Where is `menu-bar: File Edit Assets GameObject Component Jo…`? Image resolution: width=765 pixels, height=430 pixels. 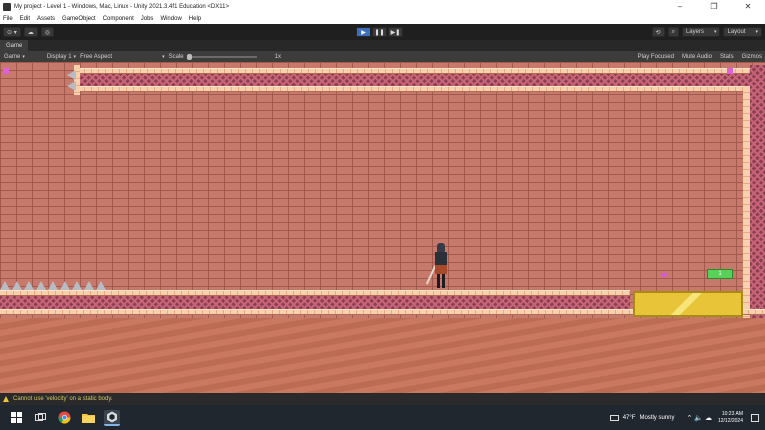
menu-bar: File Edit Assets GameObject Component Jo… is located at coordinates (382, 18).